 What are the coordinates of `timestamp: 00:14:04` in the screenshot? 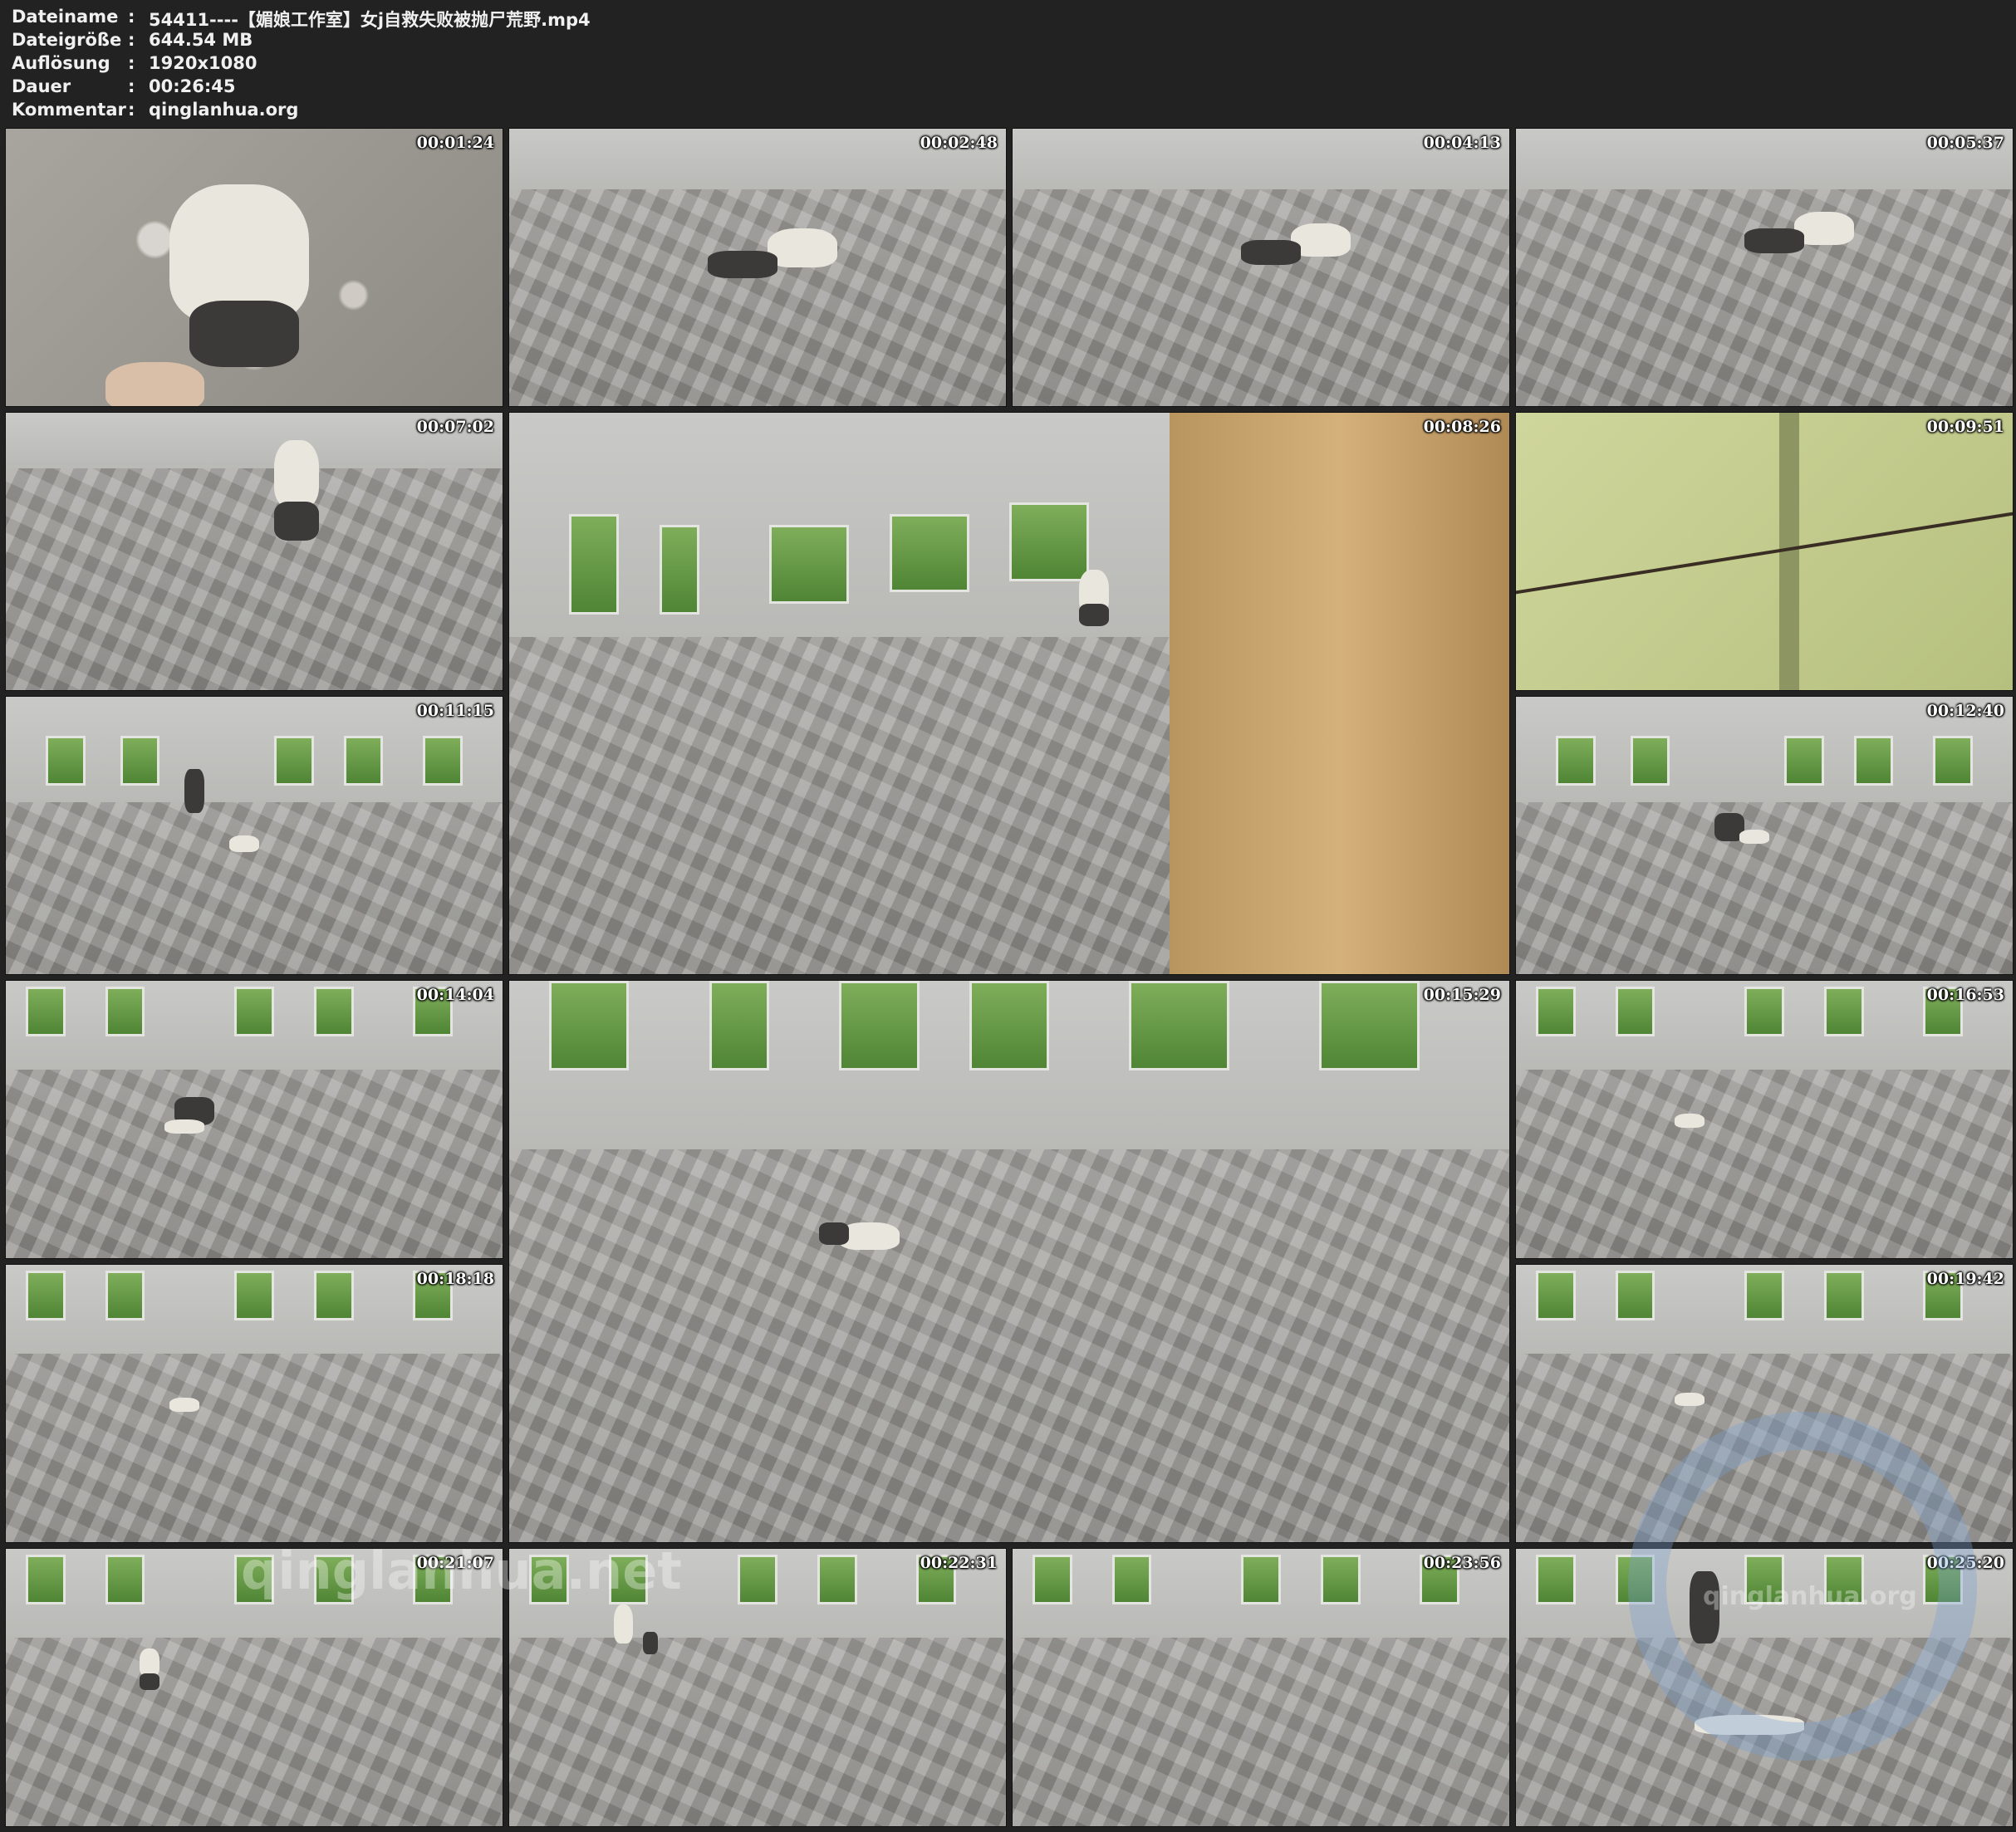 It's located at (455, 995).